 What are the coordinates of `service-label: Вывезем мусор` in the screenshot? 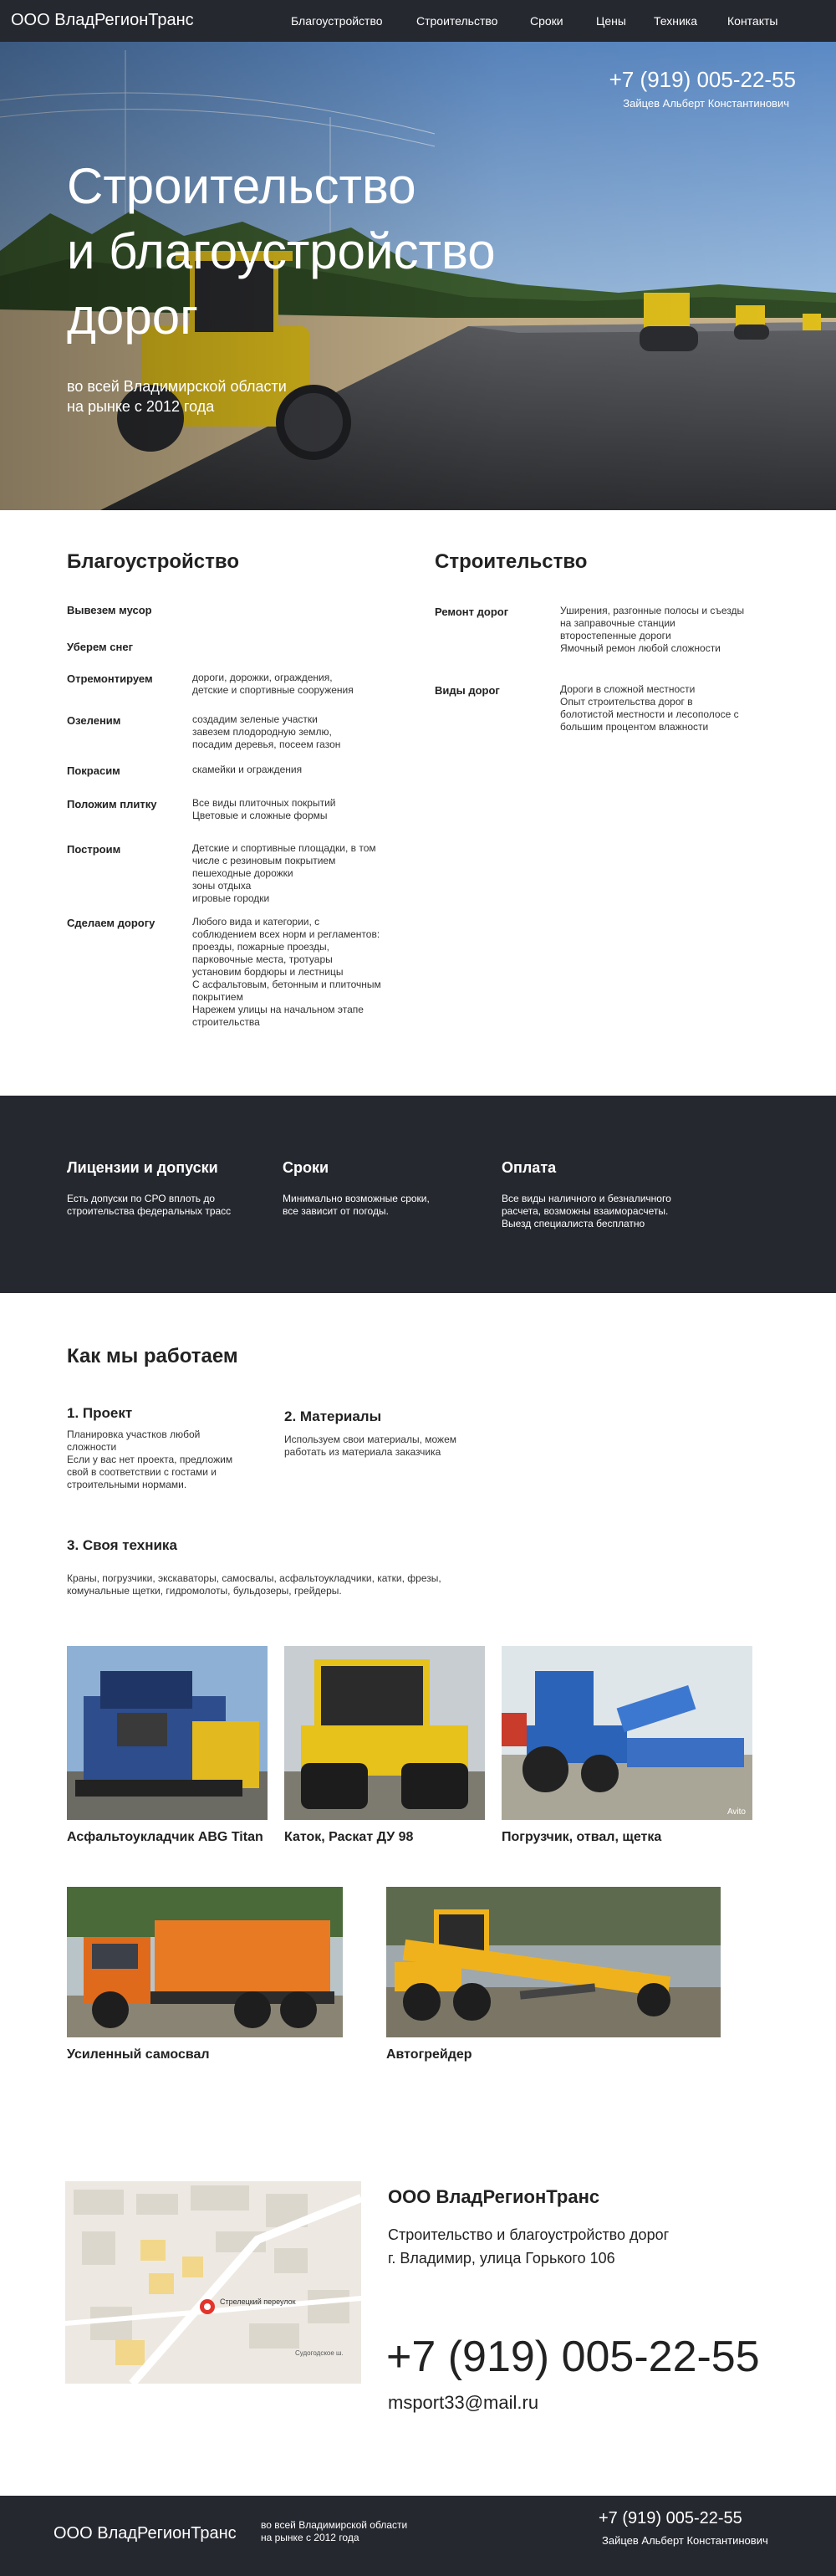 It's located at (109, 610).